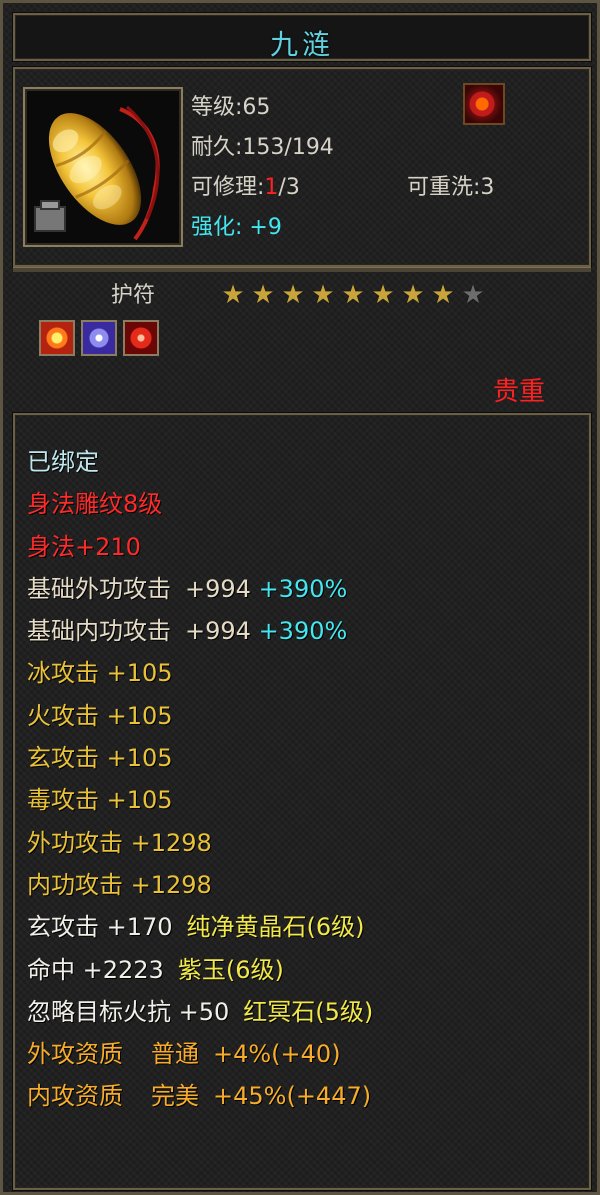 This screenshot has height=1195, width=600. Describe the element at coordinates (262, 147) in the screenshot. I see `durability-text: 耐久:153/194` at that location.